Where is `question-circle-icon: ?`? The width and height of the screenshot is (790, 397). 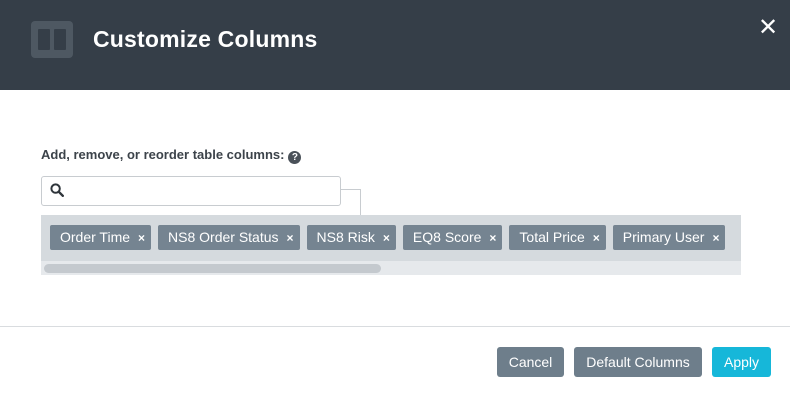
question-circle-icon: ? is located at coordinates (295, 157).